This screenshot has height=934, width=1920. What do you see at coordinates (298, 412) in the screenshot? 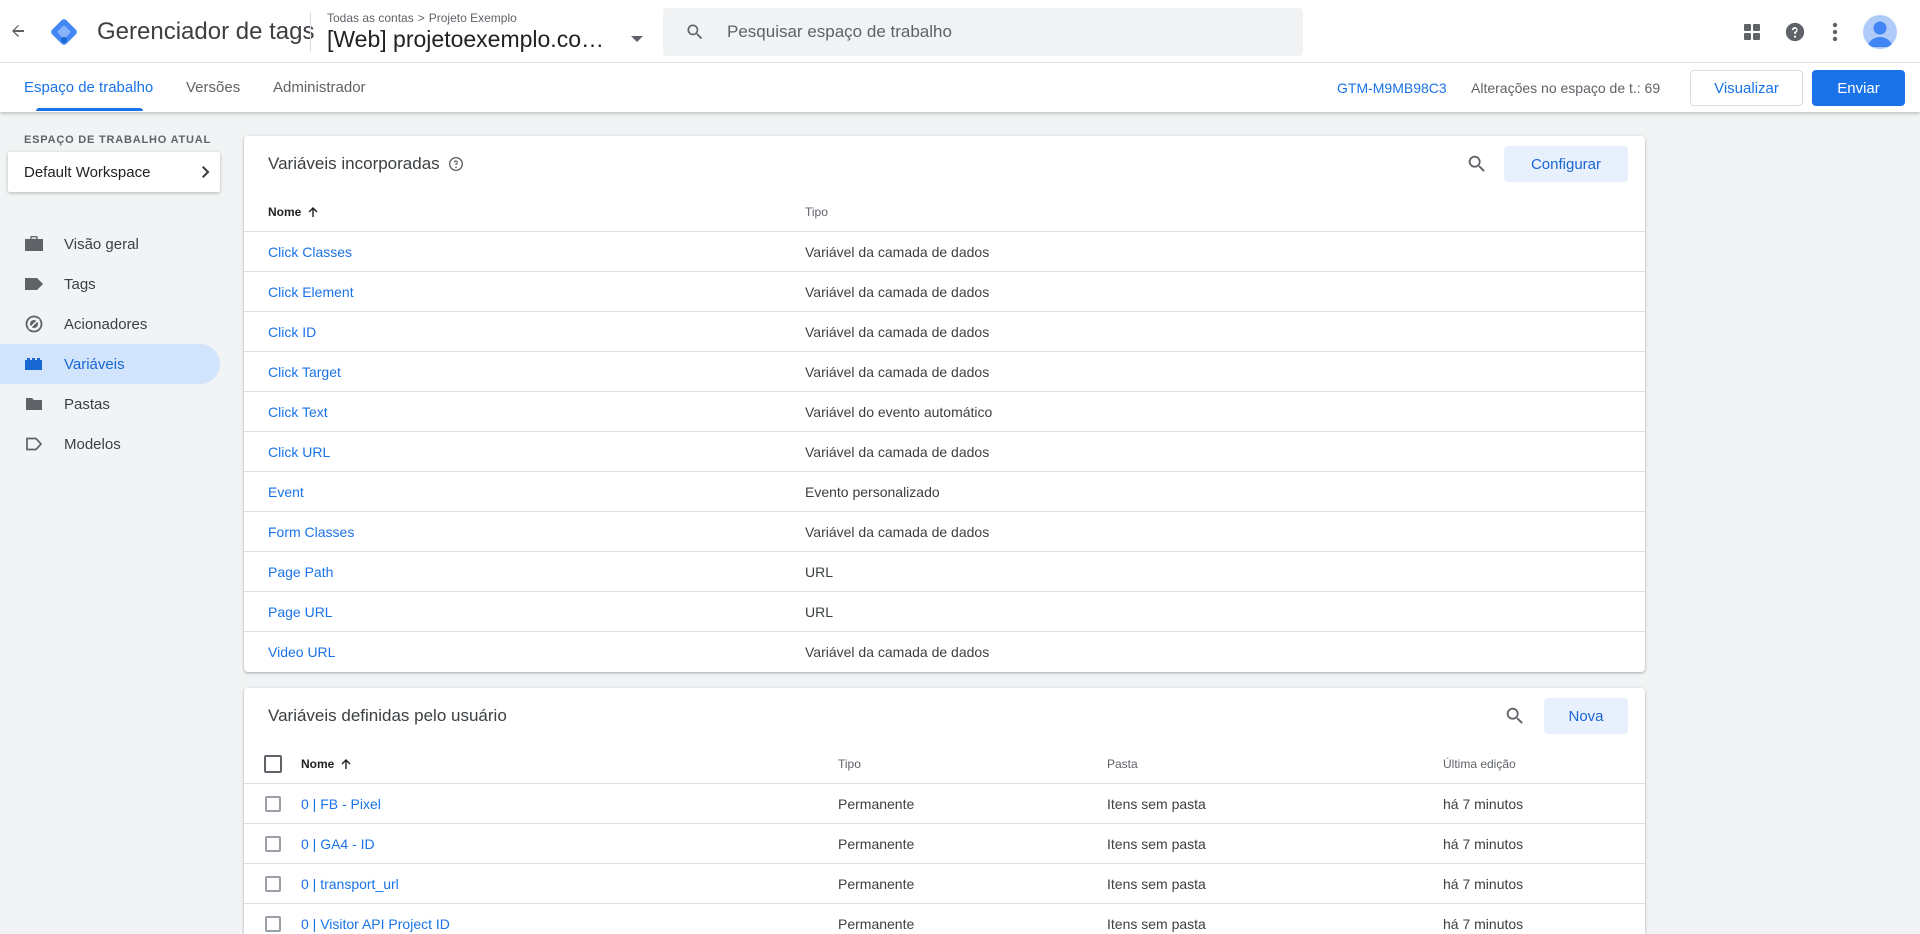
I see `variable-name-link: Click Text` at bounding box center [298, 412].